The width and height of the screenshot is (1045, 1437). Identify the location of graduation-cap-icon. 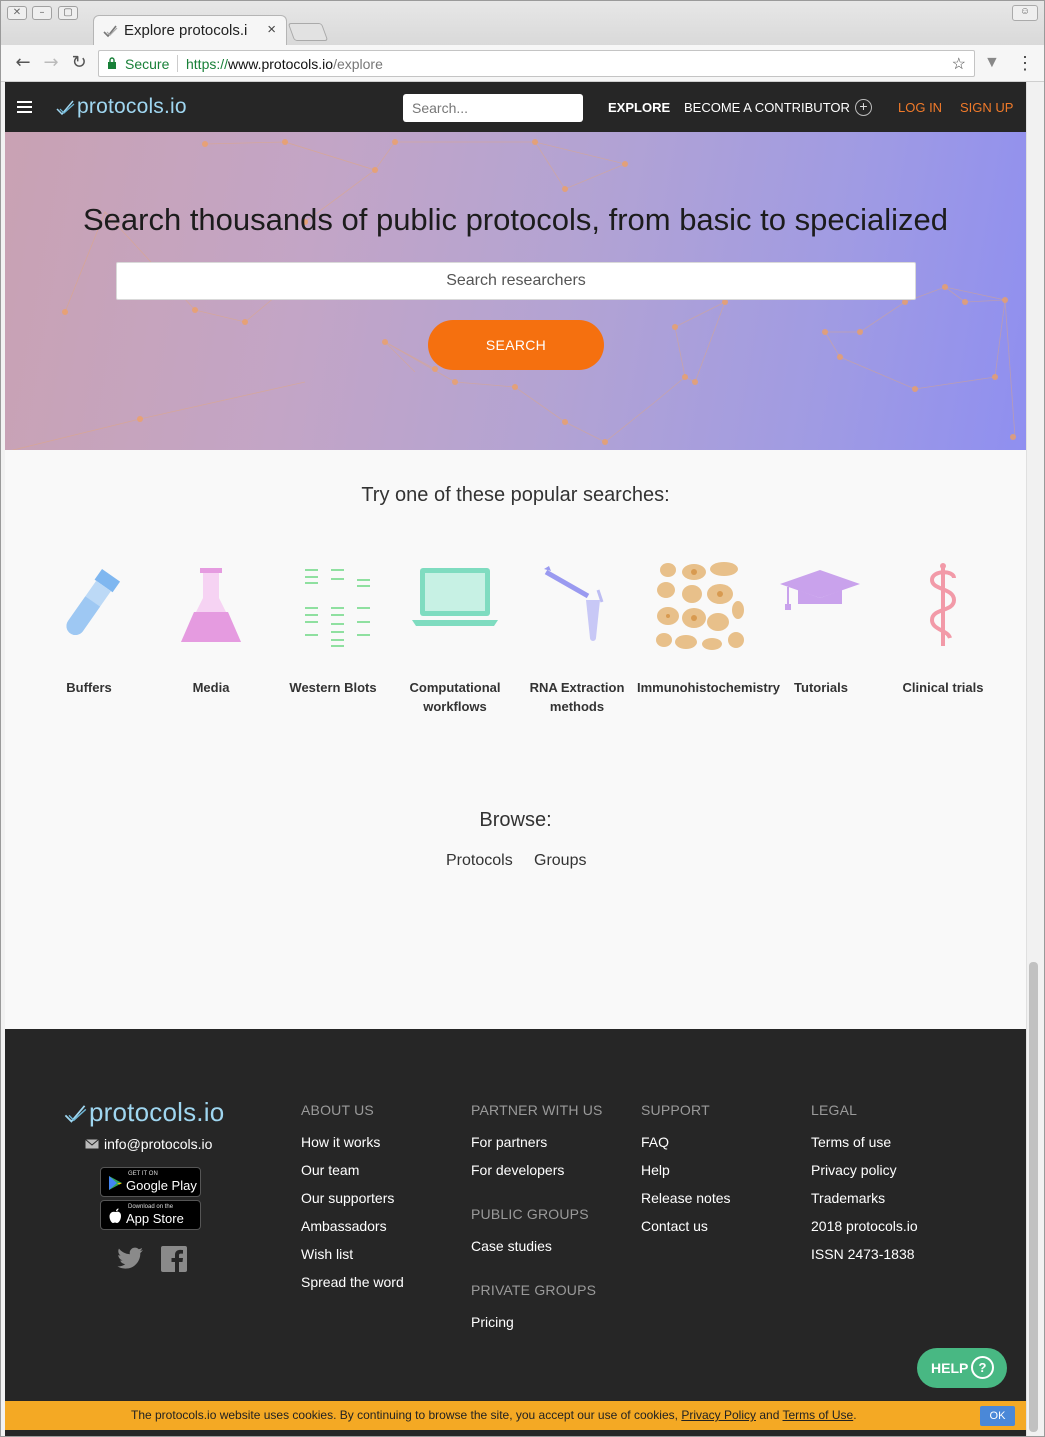
(820, 590).